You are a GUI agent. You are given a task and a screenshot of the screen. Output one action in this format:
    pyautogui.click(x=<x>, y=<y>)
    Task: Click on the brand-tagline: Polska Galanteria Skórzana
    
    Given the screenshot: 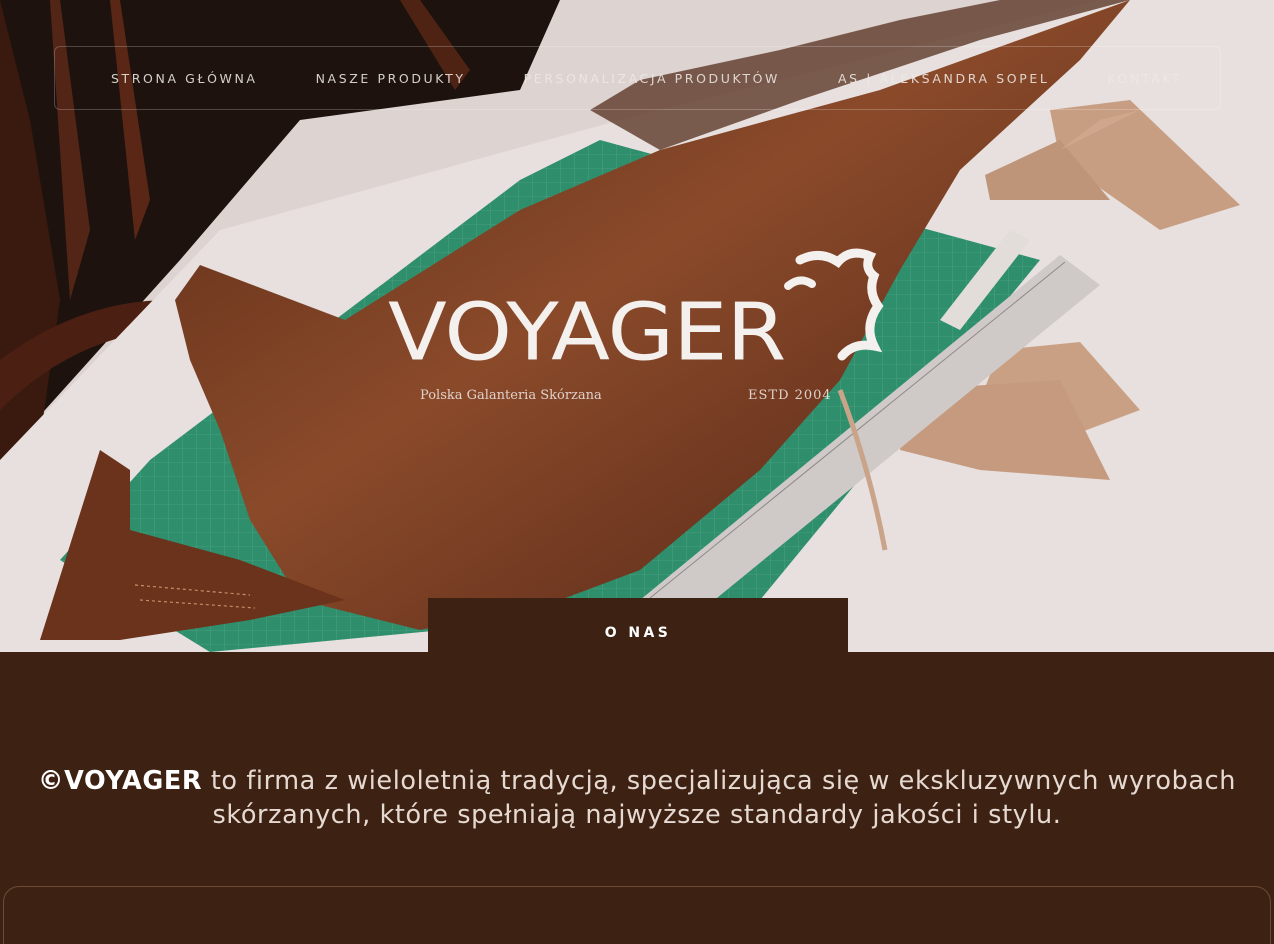 What is the action you would take?
    pyautogui.click(x=511, y=395)
    